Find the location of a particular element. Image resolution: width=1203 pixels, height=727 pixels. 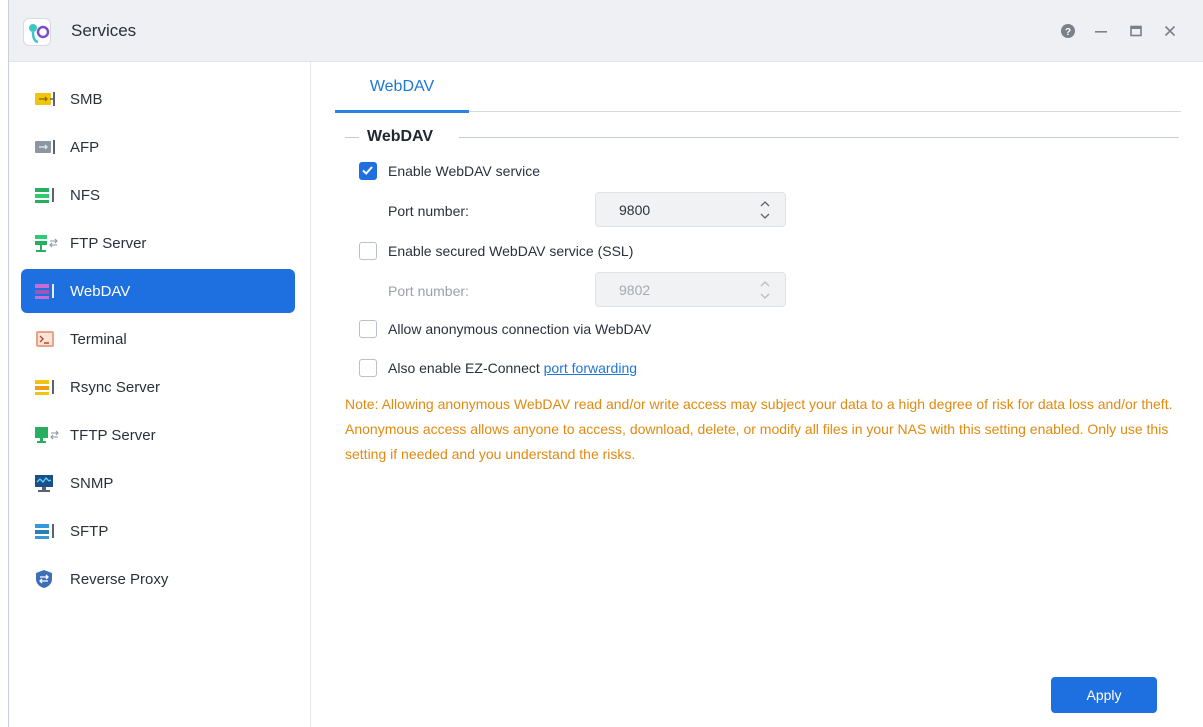

enable-webdav-label: Enable WebDAV service is located at coordinates (464, 171).